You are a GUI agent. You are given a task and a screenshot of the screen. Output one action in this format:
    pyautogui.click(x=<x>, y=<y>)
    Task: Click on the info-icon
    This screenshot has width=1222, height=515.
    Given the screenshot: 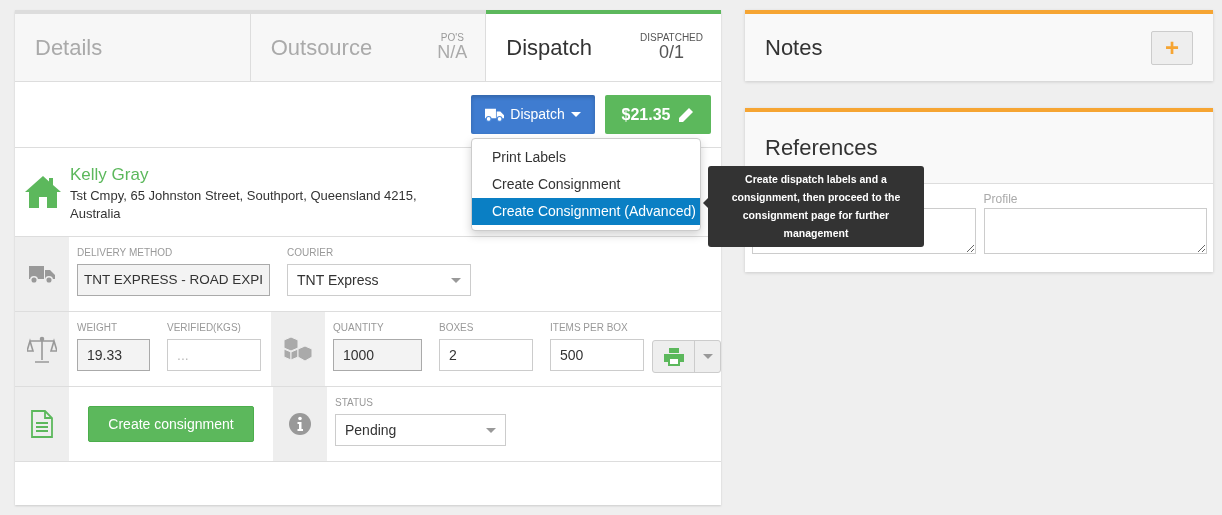 What is the action you would take?
    pyautogui.click(x=300, y=424)
    